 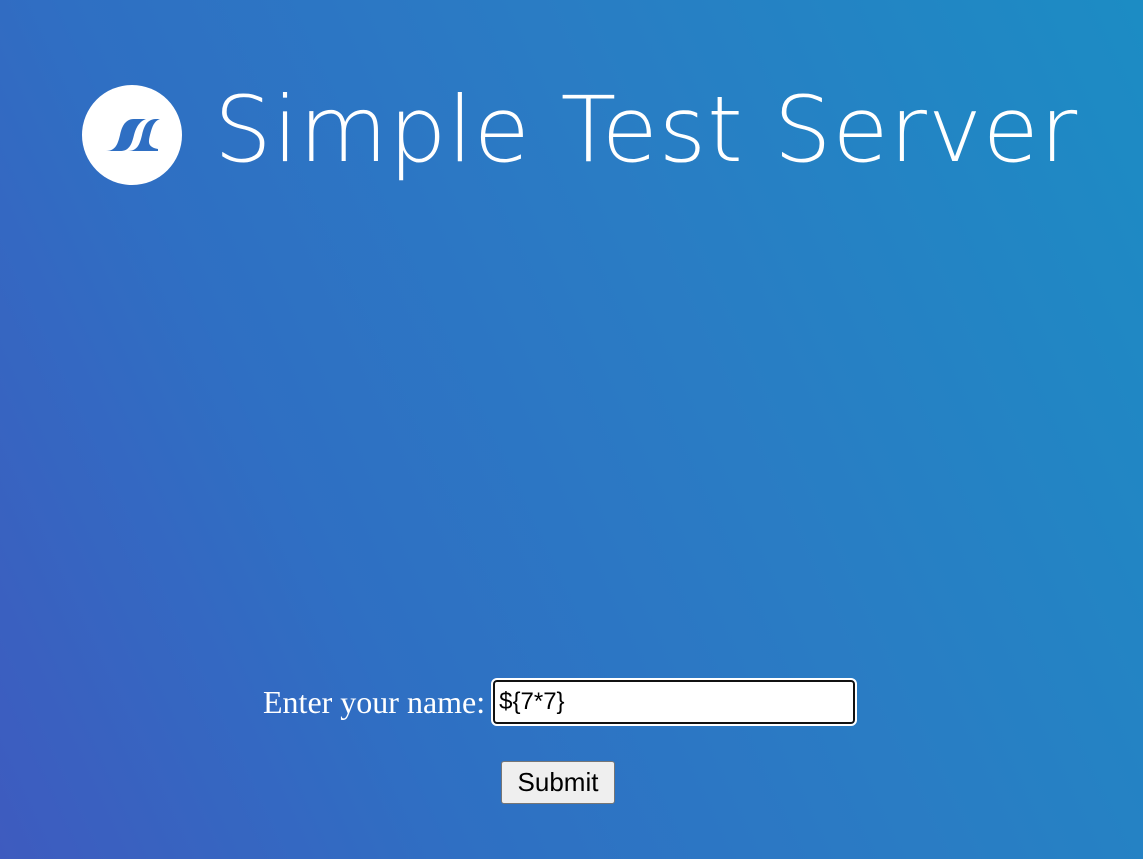 I want to click on name-row: Enter your name:, so click(x=560, y=702).